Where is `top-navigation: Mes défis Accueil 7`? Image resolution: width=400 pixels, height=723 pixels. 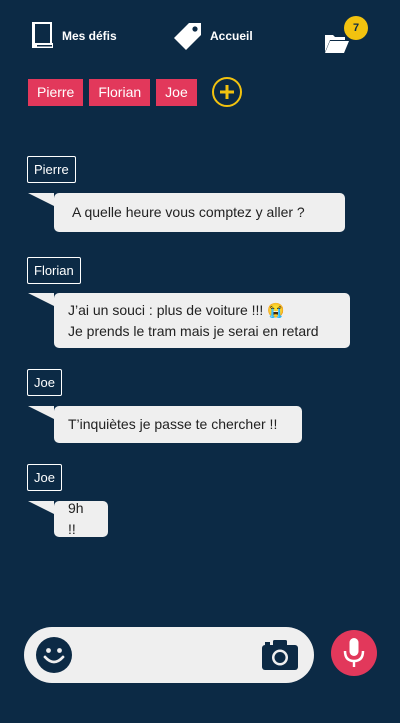
top-navigation: Mes défis Accueil 7 is located at coordinates (200, 35).